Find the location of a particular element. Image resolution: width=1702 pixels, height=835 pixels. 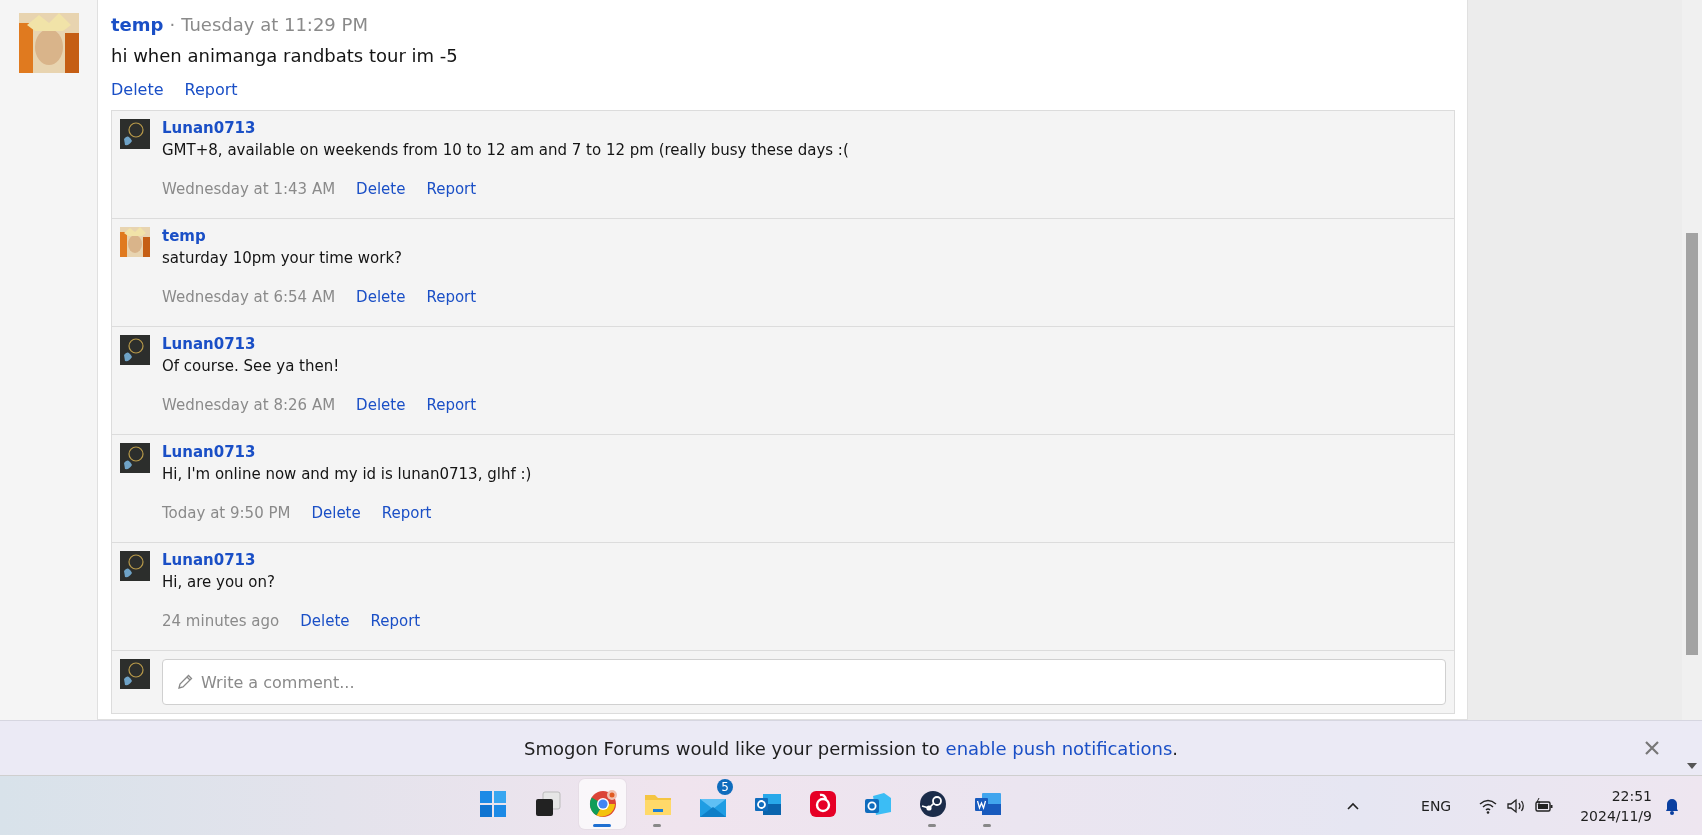

post-time: Tuesday at 11:29 PM is located at coordinates (274, 24).